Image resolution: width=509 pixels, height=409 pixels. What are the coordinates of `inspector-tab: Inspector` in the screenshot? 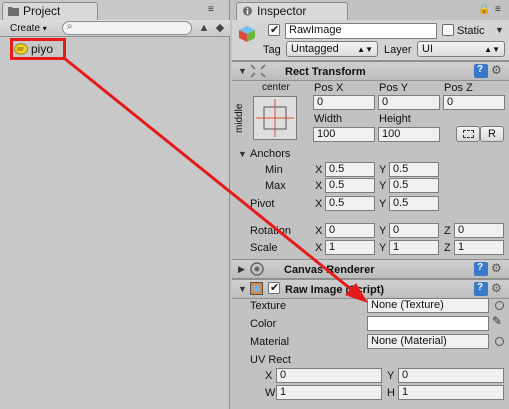 It's located at (292, 11).